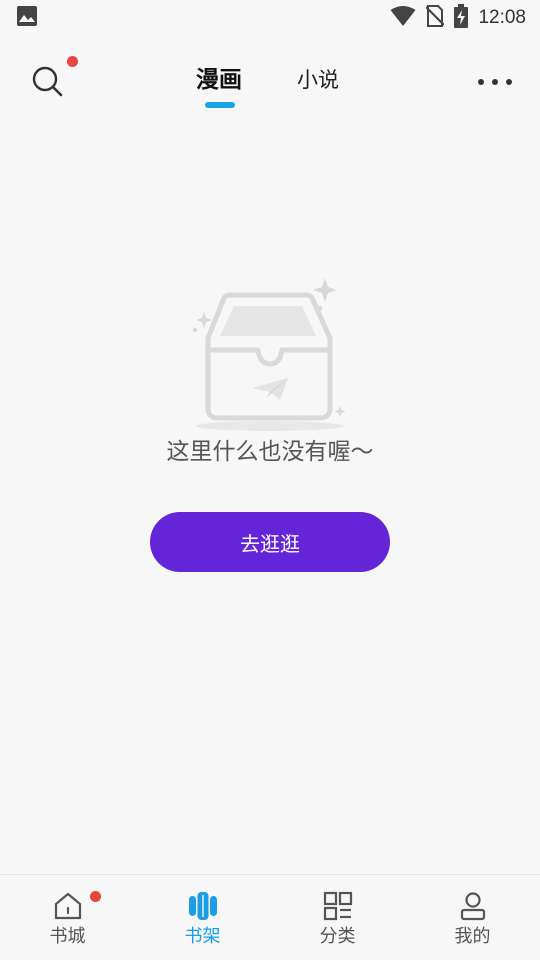 This screenshot has height=960, width=540. What do you see at coordinates (202, 906) in the screenshot?
I see `bookshelf-icon` at bounding box center [202, 906].